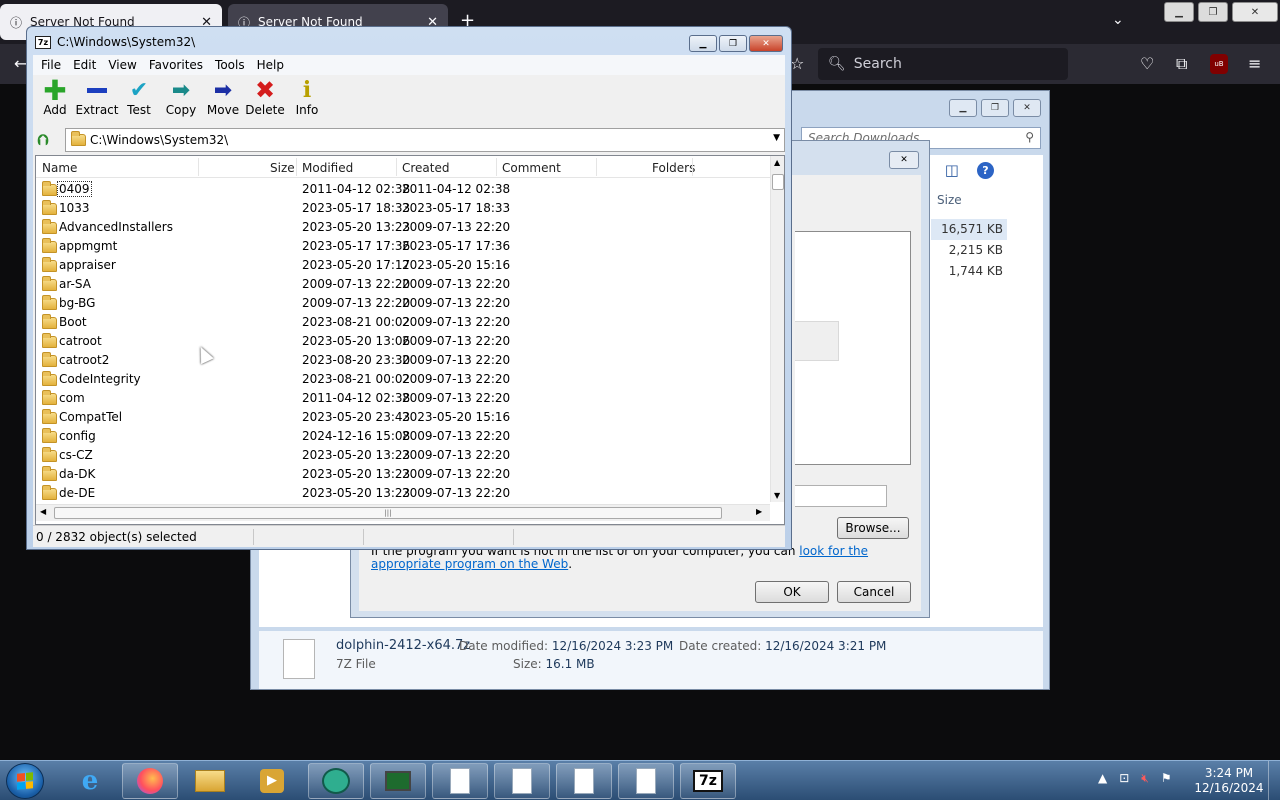 This screenshot has height=800, width=1280. Describe the element at coordinates (139, 97) in the screenshot. I see `test-button: ✔ Test` at that location.